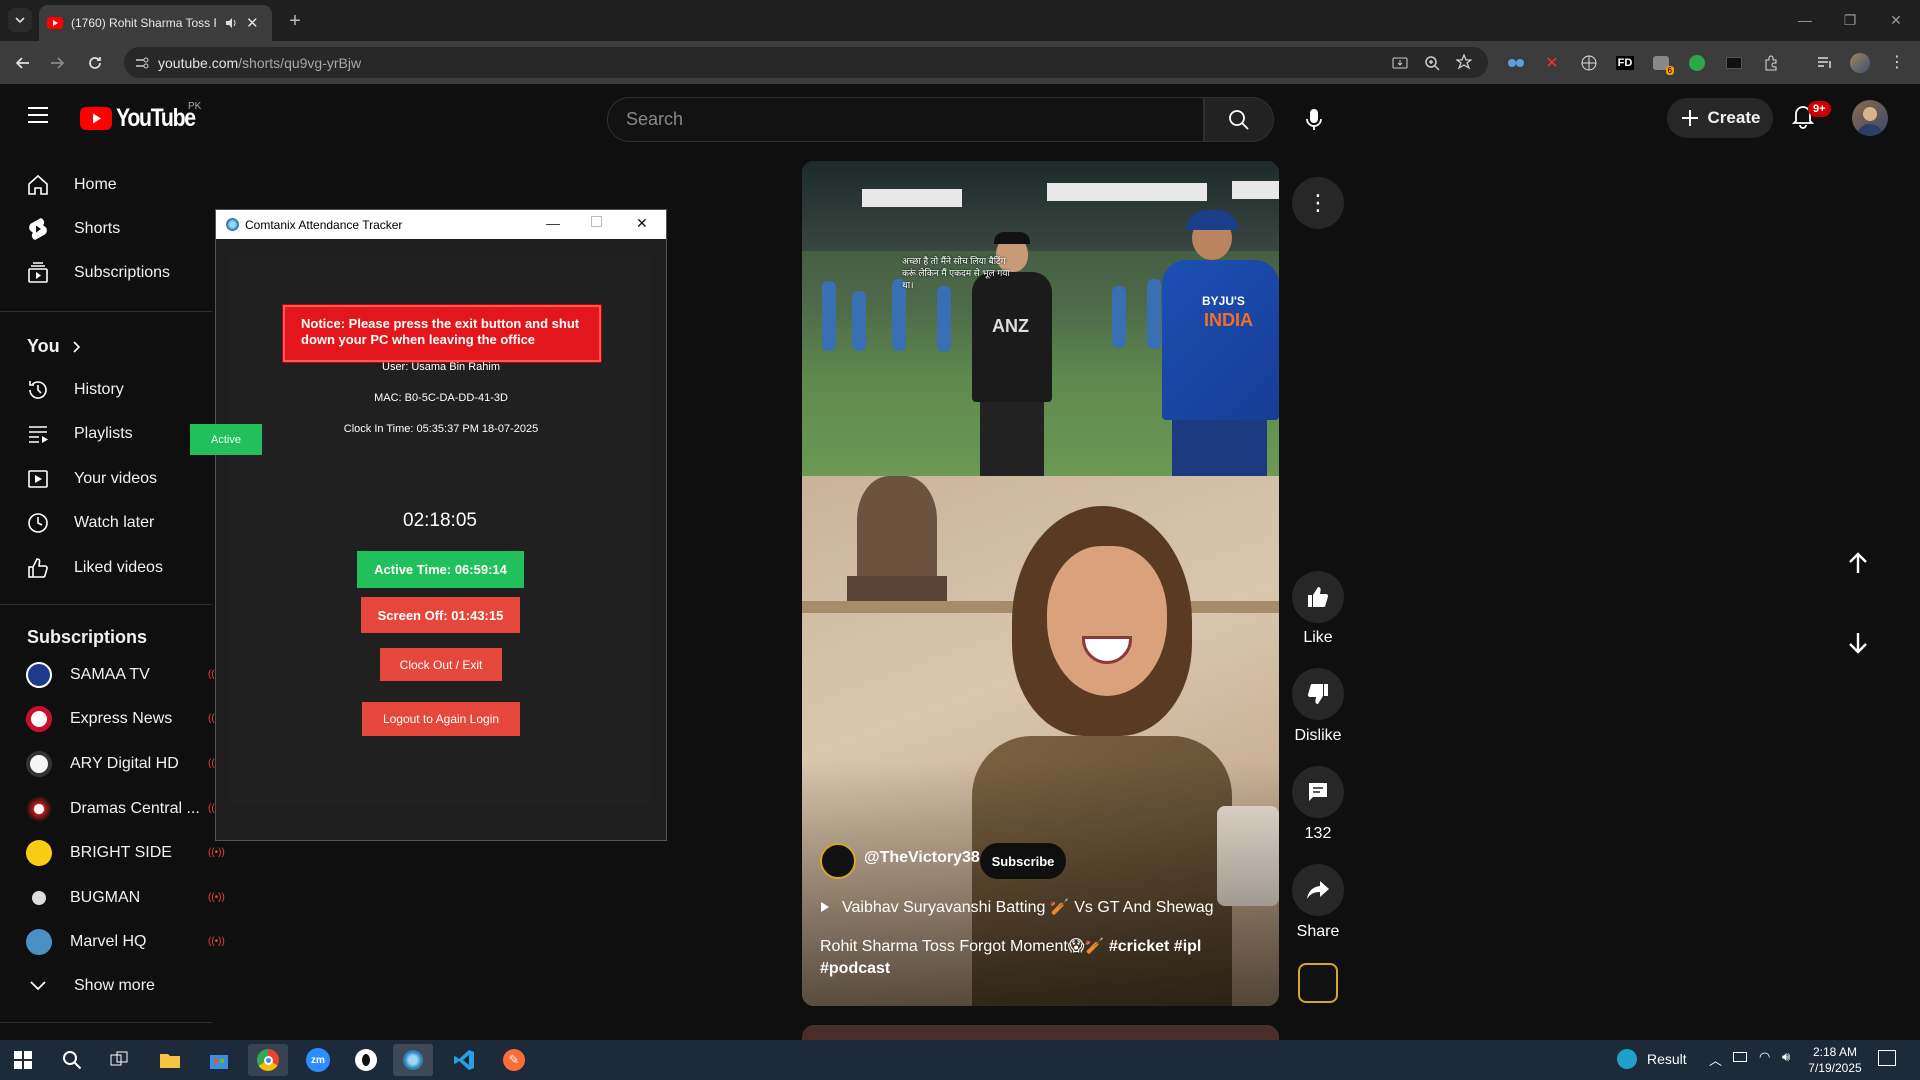  What do you see at coordinates (54, 346) in the screenshot?
I see `sidebar-you-section: You` at bounding box center [54, 346].